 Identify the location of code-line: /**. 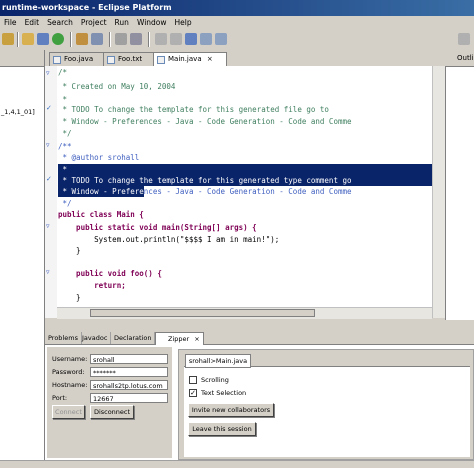
(65, 146).